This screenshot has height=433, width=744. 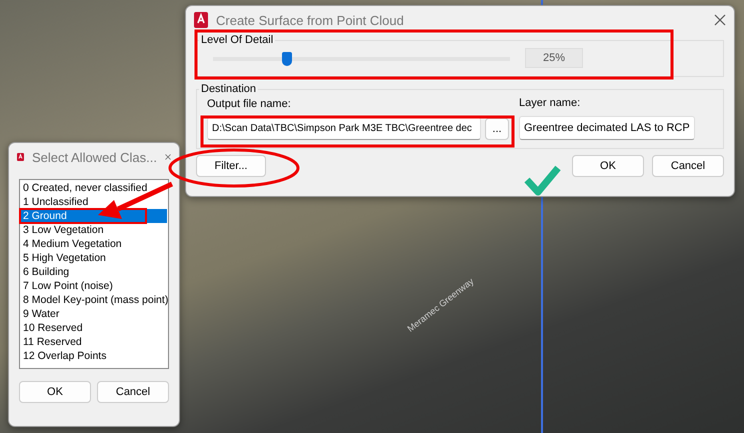 What do you see at coordinates (287, 59) in the screenshot?
I see `slider-thumb` at bounding box center [287, 59].